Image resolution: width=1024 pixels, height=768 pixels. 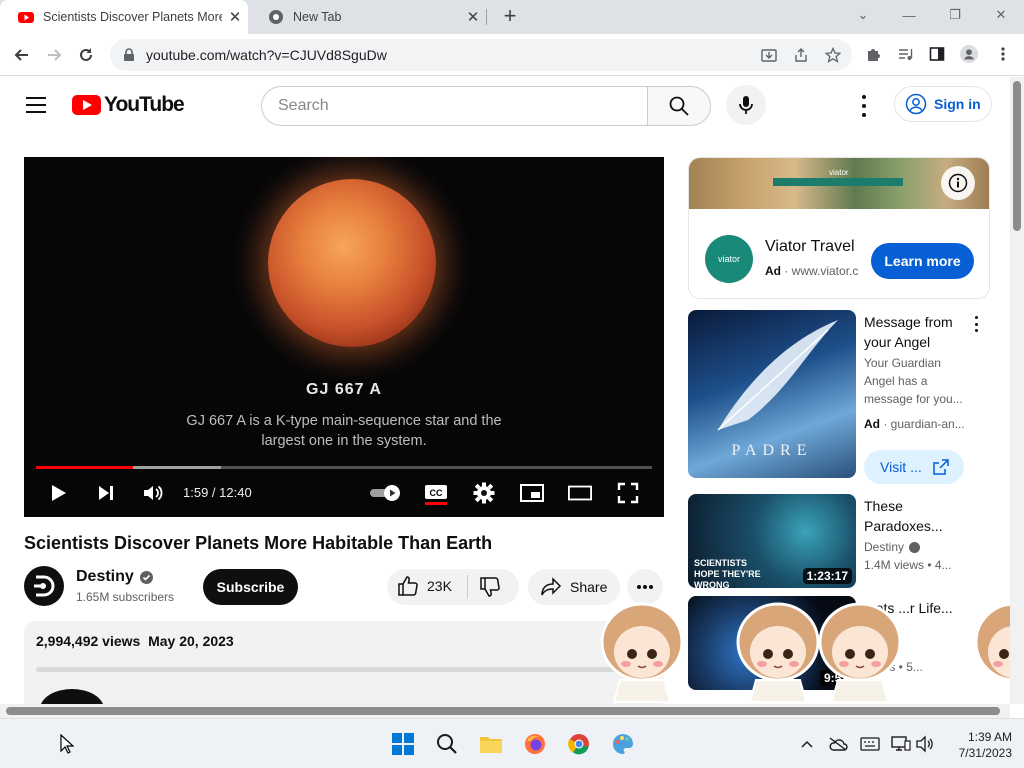 What do you see at coordinates (943, 104) in the screenshot?
I see `sign-in-button: Sign in` at bounding box center [943, 104].